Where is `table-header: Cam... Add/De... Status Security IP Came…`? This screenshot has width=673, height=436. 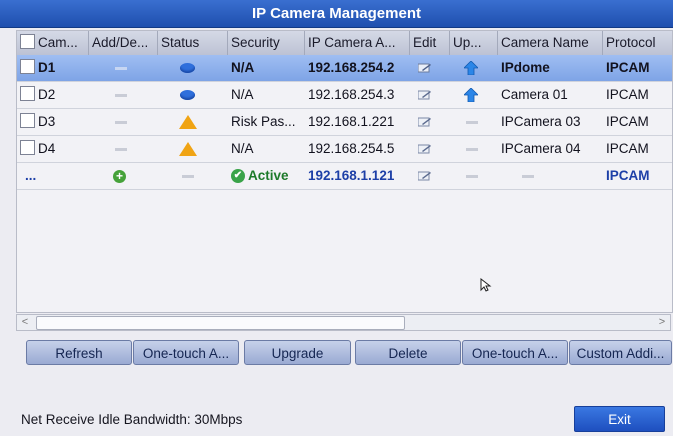 table-header: Cam... Add/De... Status Security IP Came… is located at coordinates (344, 43).